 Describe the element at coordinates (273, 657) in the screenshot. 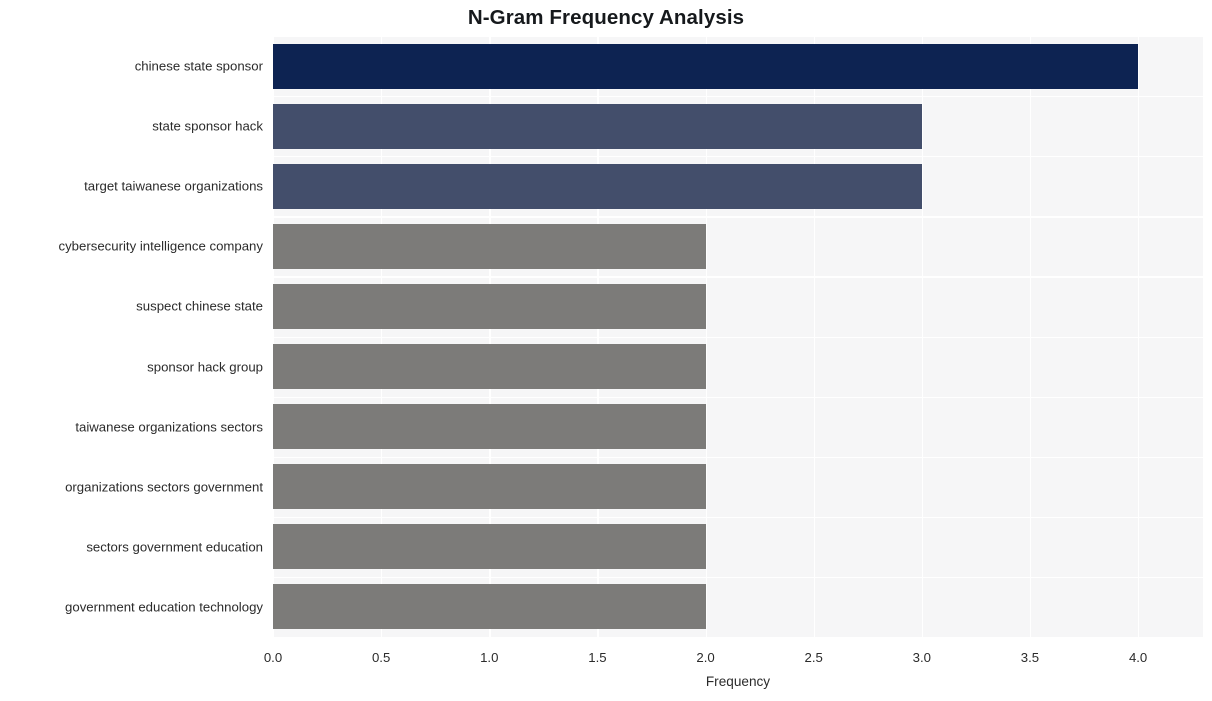

I see `x-tick-label: 0.0` at that location.